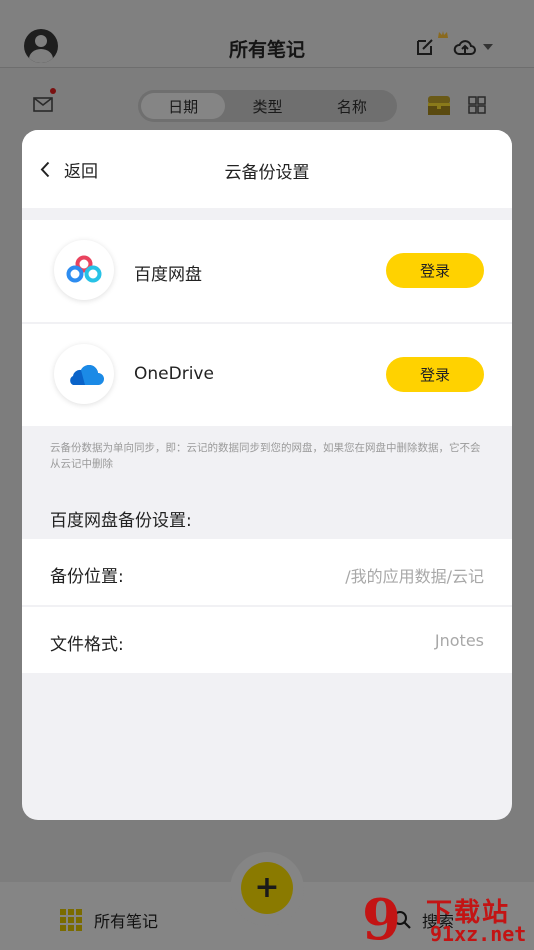 The width and height of the screenshot is (534, 950). I want to click on provider-row-baidu: 百度网盘 登录, so click(267, 271).